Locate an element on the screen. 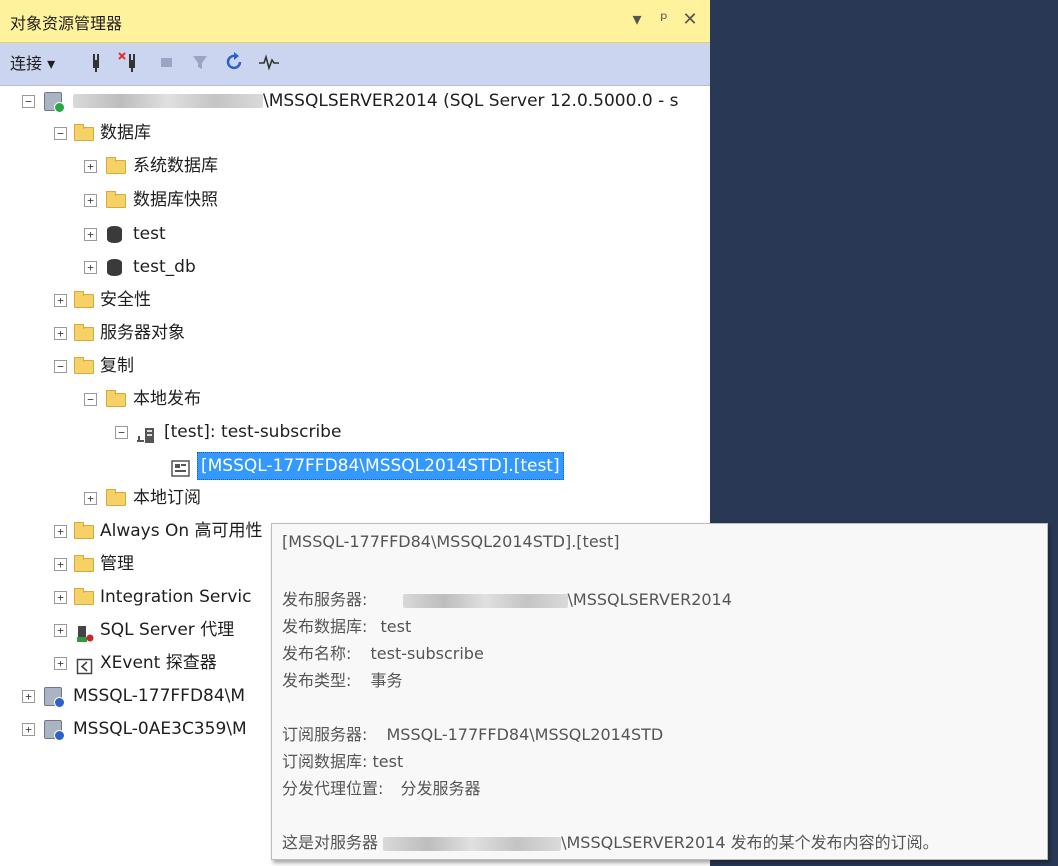 The image size is (1058, 866). tooltip-publisher-suffix: \MSSQLSERVER2014 is located at coordinates (649, 599).